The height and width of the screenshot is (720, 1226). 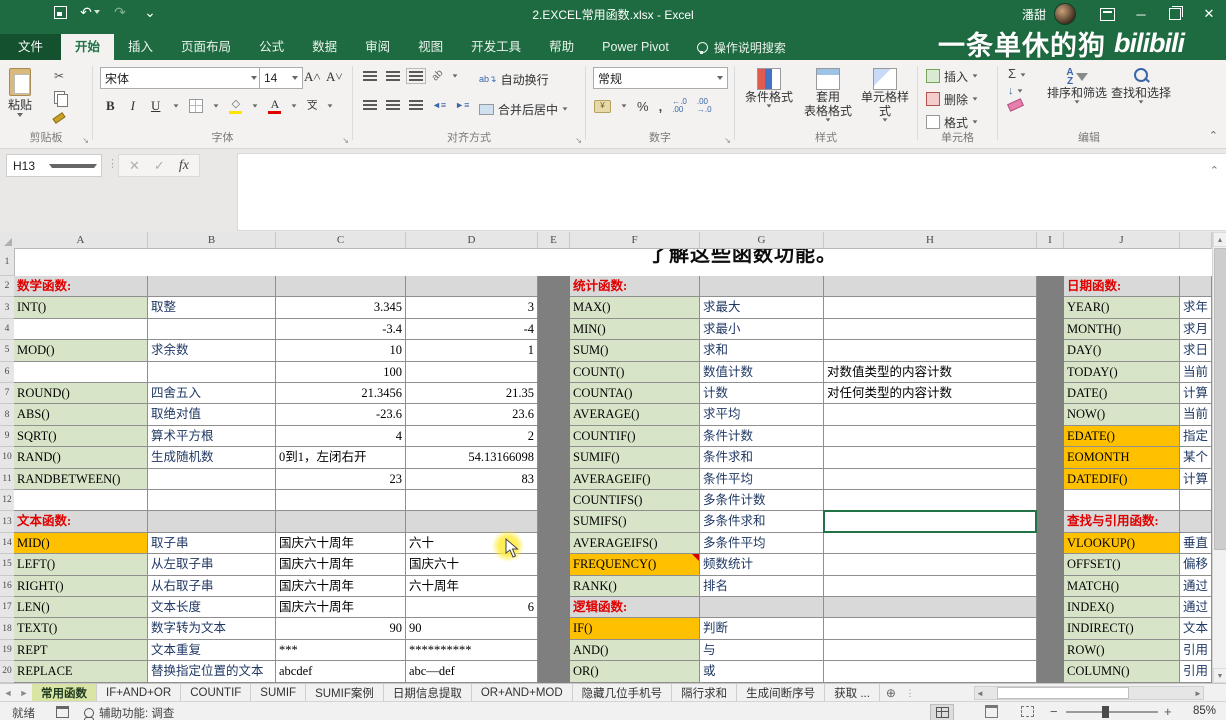 What do you see at coordinates (762, 458) in the screenshot?
I see `cell-G10: 条件求和` at bounding box center [762, 458].